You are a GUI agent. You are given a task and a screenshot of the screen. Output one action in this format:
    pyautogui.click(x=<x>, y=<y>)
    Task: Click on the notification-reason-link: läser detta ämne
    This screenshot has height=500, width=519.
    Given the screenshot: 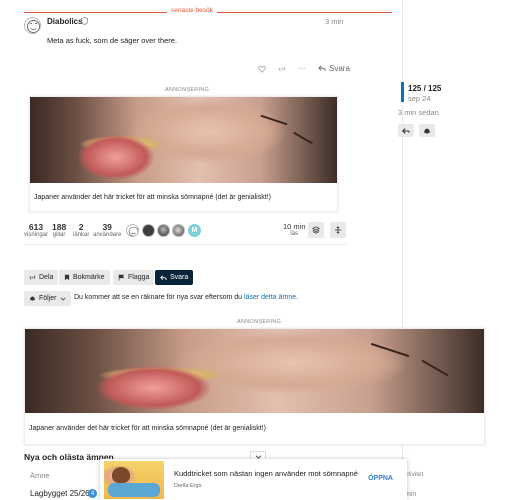 What is the action you would take?
    pyautogui.click(x=270, y=297)
    